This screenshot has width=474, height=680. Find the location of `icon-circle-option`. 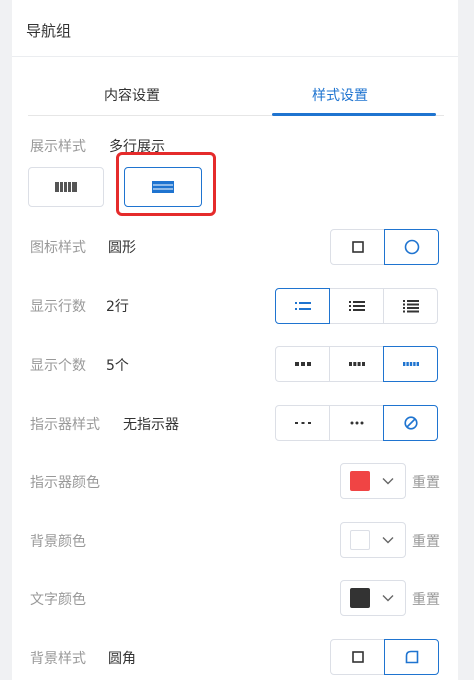

icon-circle-option is located at coordinates (411, 247).